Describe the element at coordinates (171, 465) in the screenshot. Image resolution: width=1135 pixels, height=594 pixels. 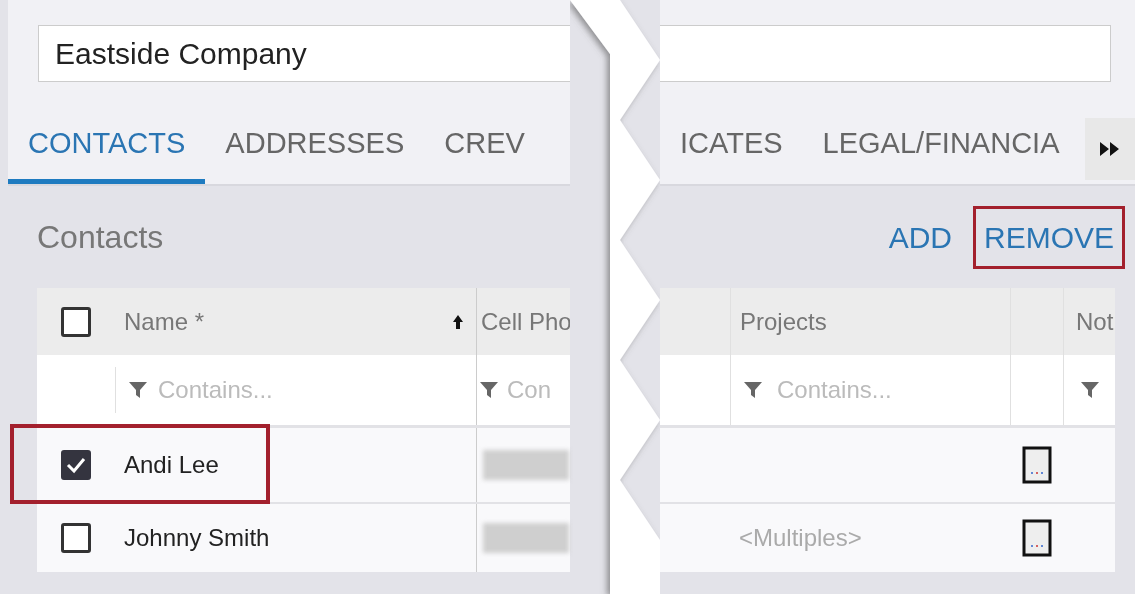
I see `contact-name: Andi Lee` at that location.